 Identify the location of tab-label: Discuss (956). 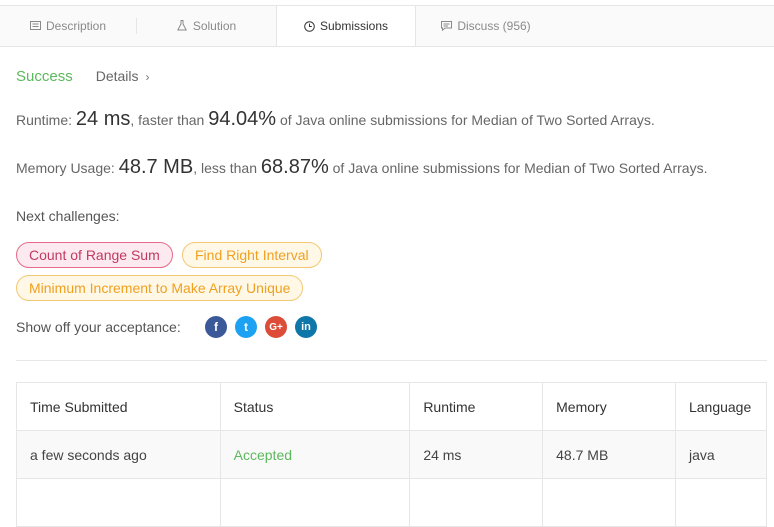
(494, 25).